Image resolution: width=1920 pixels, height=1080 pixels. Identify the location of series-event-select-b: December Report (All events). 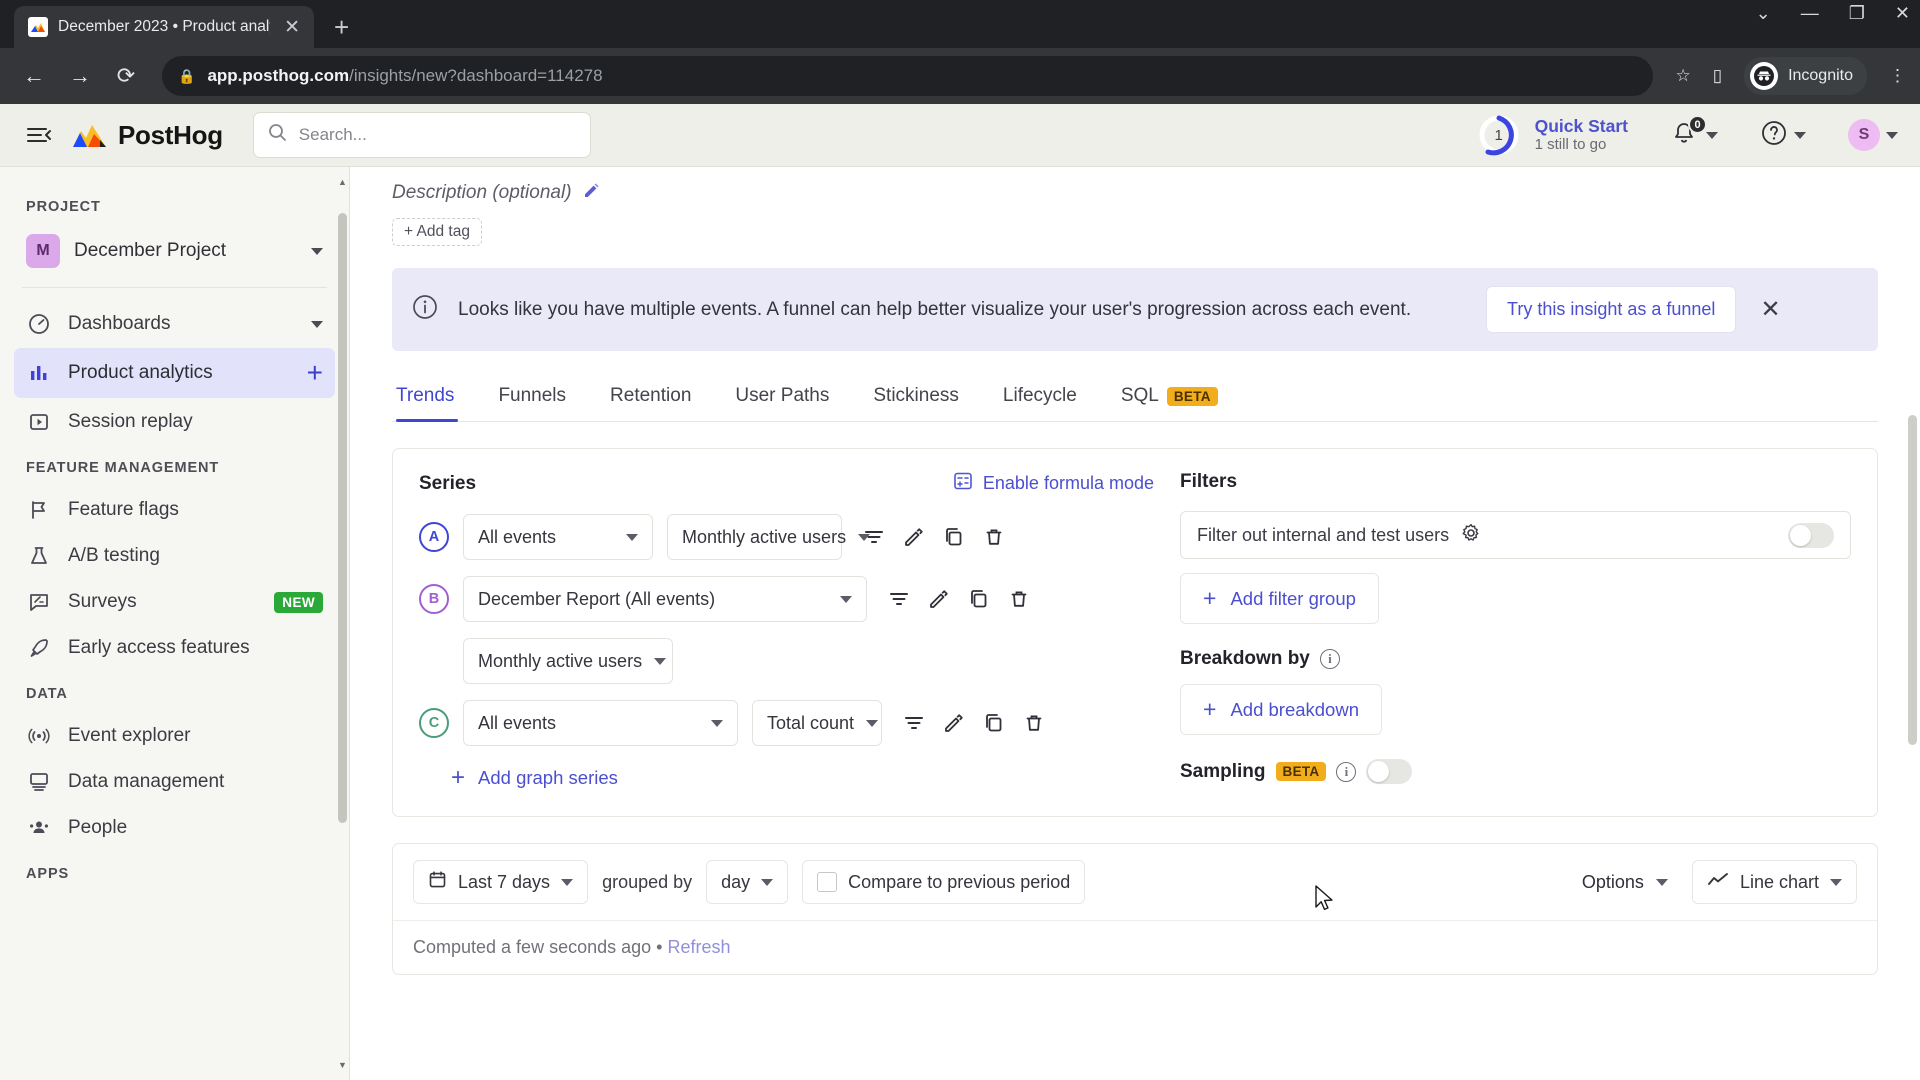
(665, 599).